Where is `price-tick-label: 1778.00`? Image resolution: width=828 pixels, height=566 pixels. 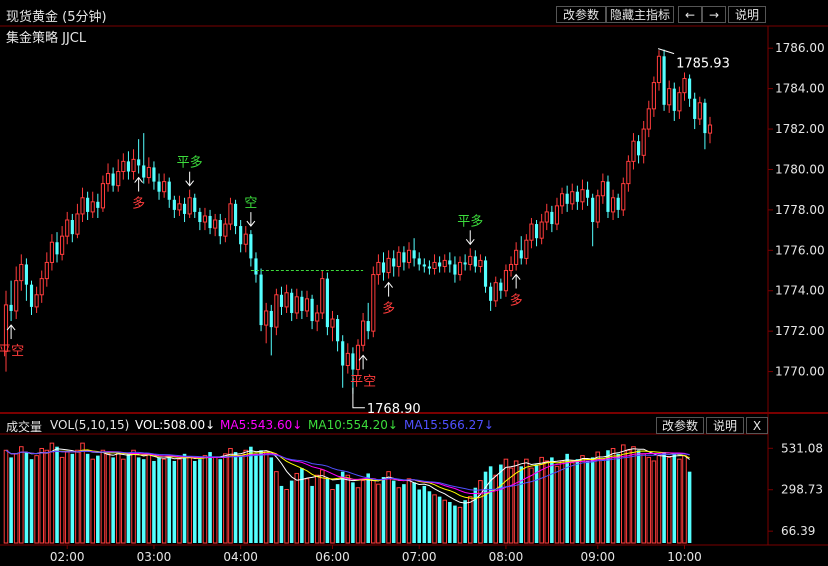 price-tick-label: 1778.00 is located at coordinates (800, 210).